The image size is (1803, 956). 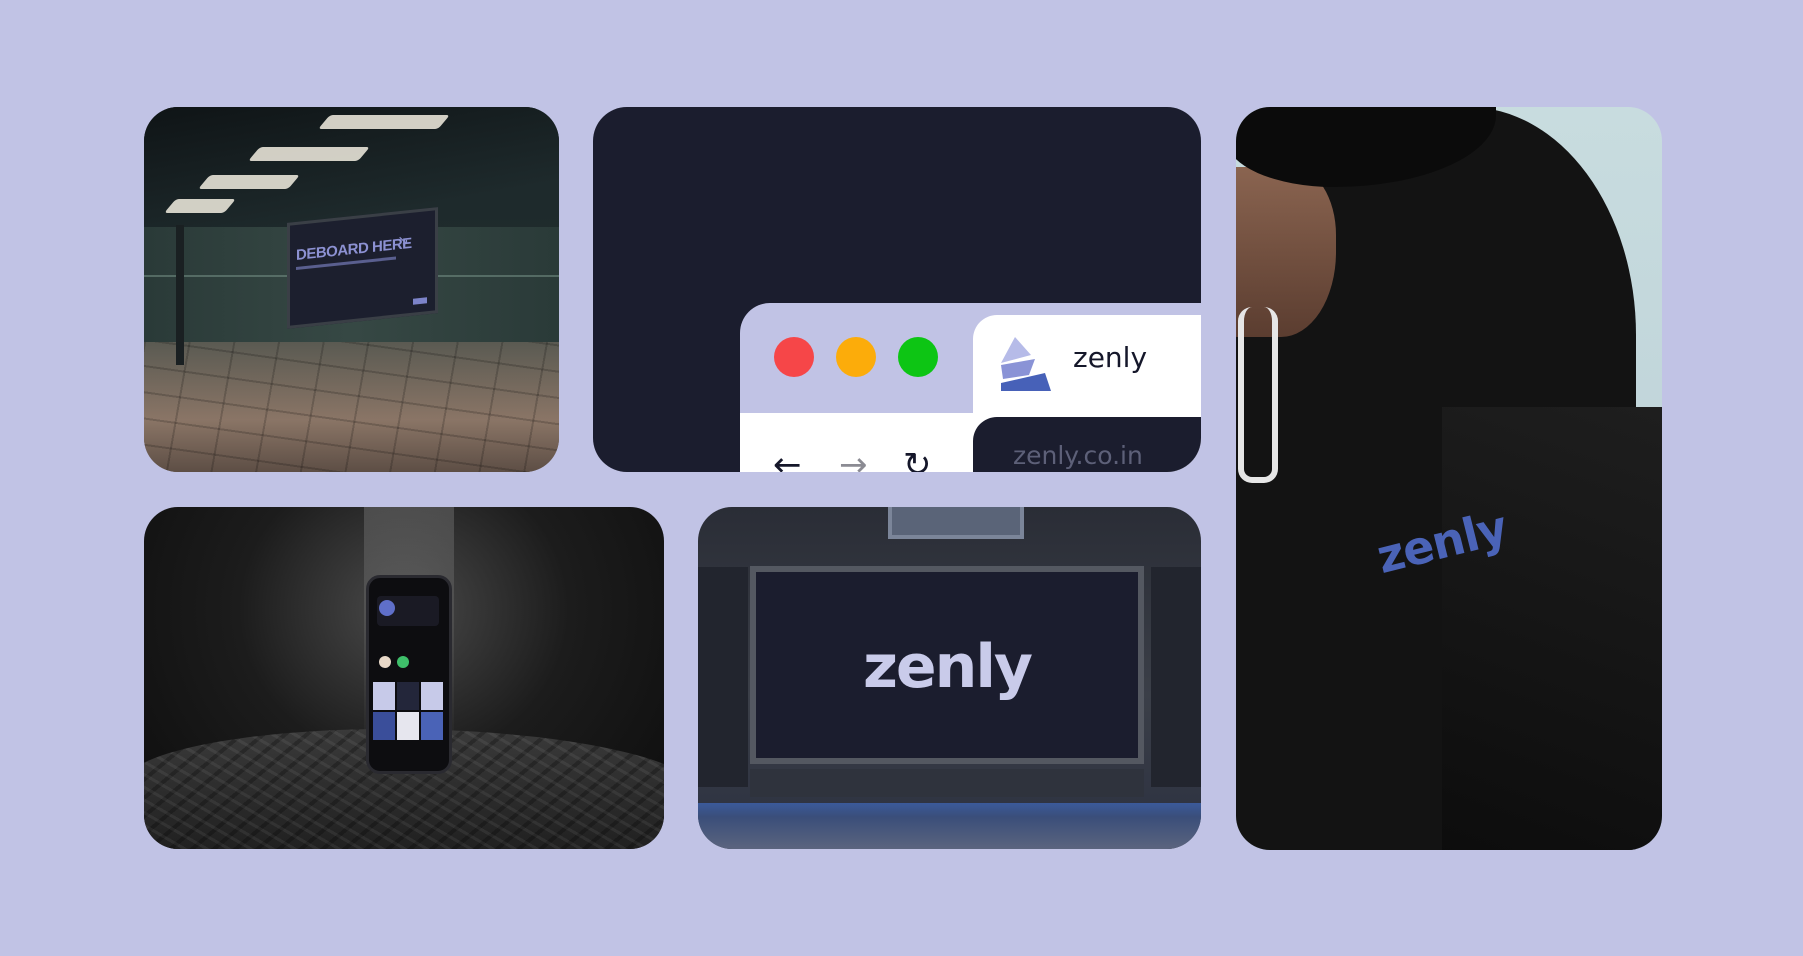 What do you see at coordinates (918, 357) in the screenshot?
I see `maximize-window-button` at bounding box center [918, 357].